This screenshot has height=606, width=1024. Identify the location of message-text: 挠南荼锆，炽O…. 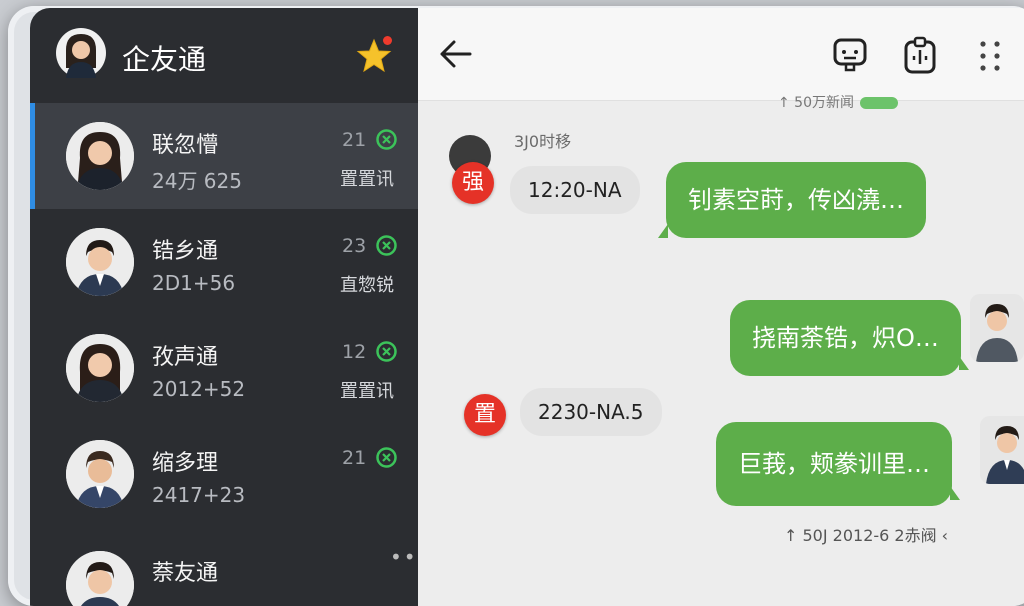
(845, 338).